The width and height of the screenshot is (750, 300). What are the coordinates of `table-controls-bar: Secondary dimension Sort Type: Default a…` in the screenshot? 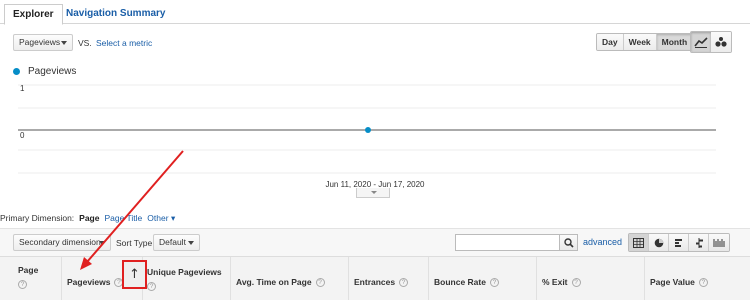 It's located at (375, 242).